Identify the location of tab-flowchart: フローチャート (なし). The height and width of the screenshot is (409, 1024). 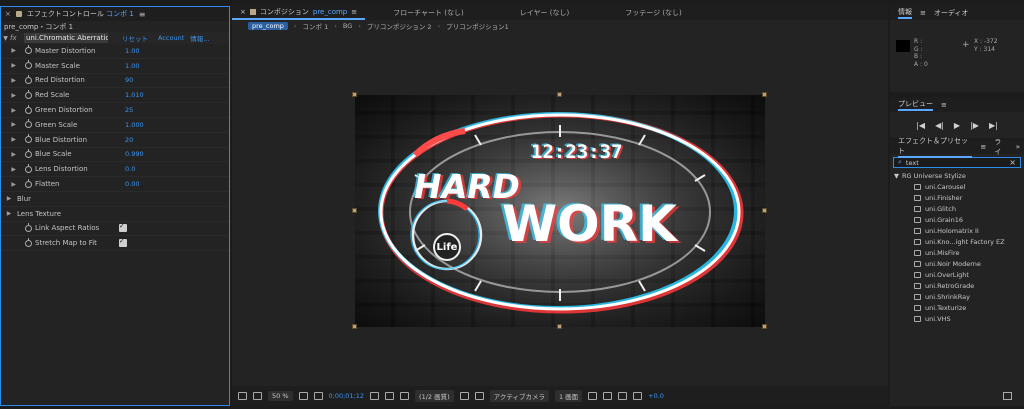
(428, 13).